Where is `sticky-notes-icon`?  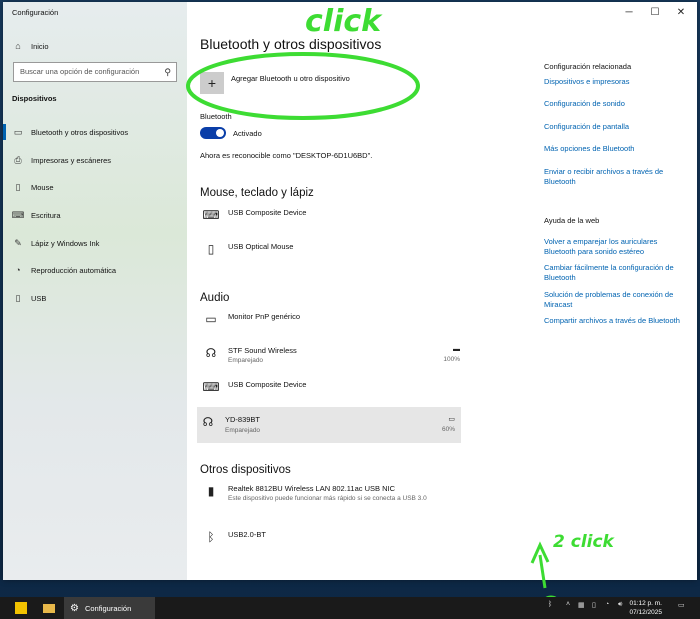 sticky-notes-icon is located at coordinates (21, 608).